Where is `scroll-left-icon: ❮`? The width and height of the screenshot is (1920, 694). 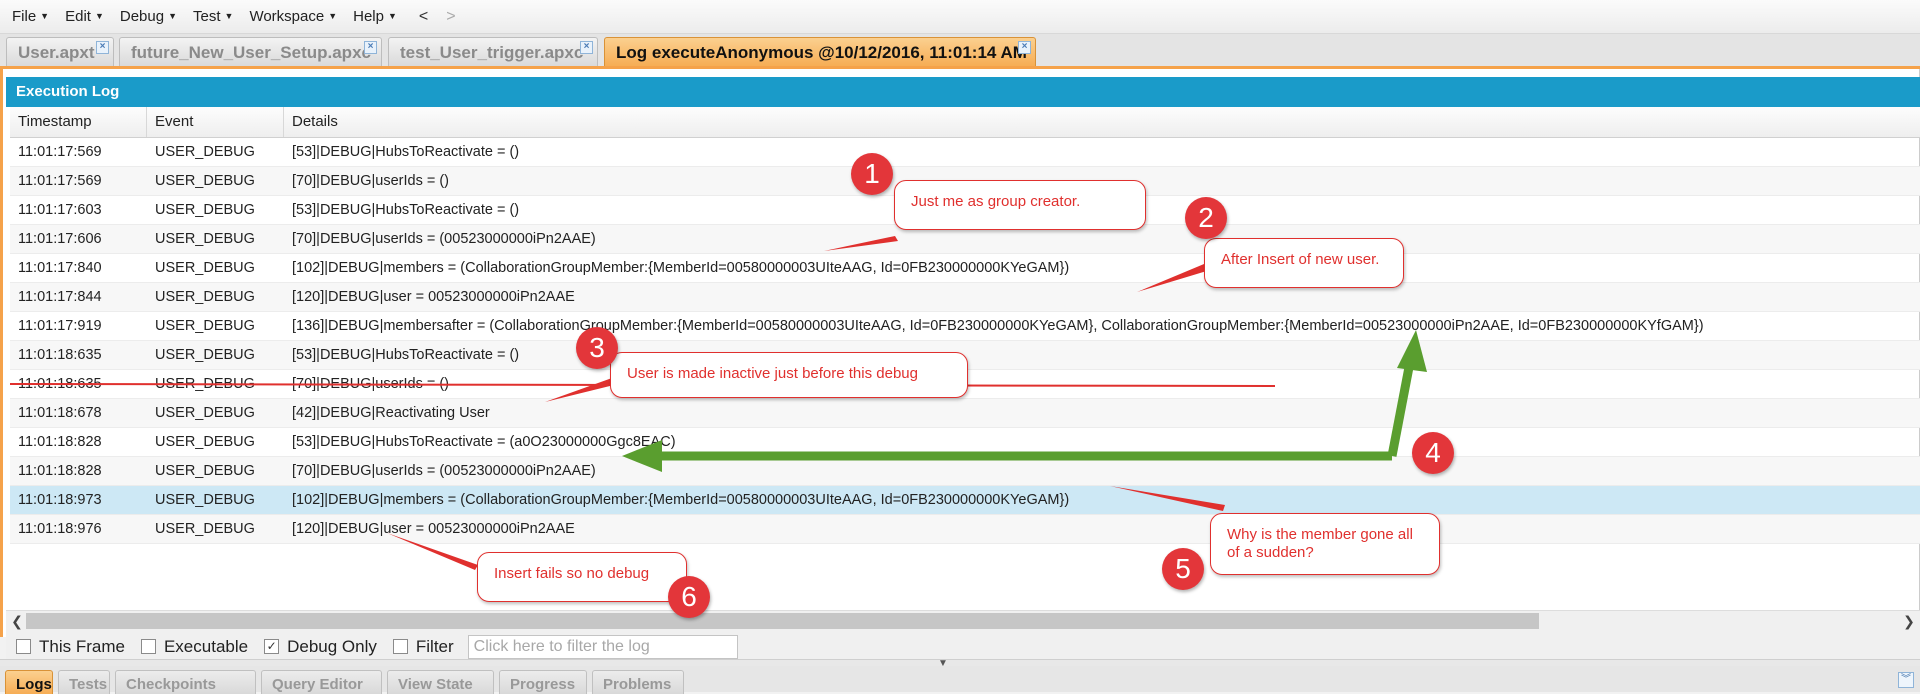
scroll-left-icon: ❮ is located at coordinates (17, 621).